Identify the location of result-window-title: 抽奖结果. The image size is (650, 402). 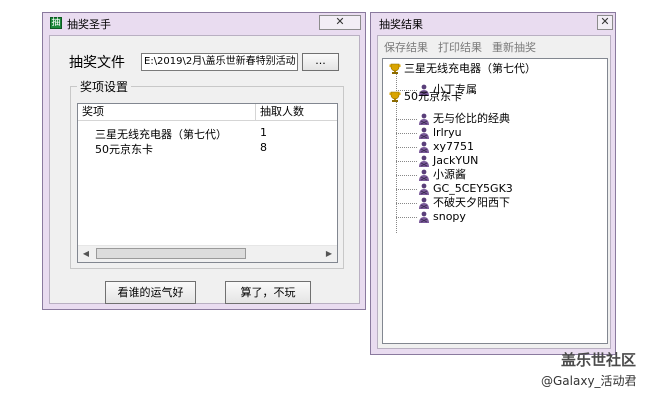
(401, 24).